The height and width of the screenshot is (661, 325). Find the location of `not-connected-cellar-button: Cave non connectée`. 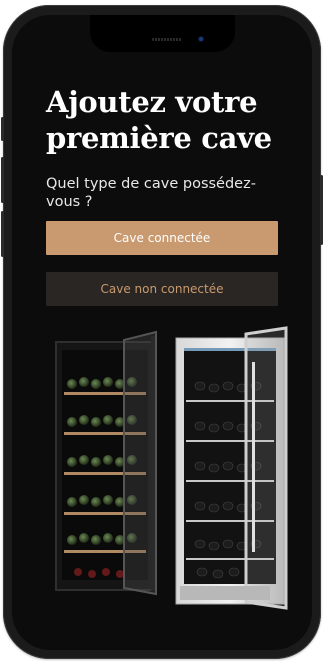

not-connected-cellar-button: Cave non connectée is located at coordinates (162, 289).